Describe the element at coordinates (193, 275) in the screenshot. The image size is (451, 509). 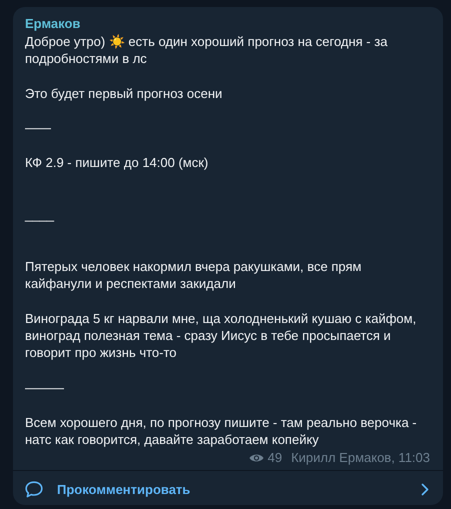
I see `message-text: Пятерых человек накормил вчера ракушками, все прям кайфанули и респектами закидали` at that location.